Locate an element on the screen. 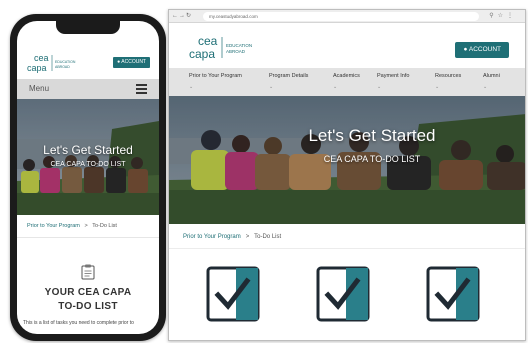 This screenshot has width=528, height=343. site-logo: cea capa EDUCATION ABROAD is located at coordinates (229, 49).